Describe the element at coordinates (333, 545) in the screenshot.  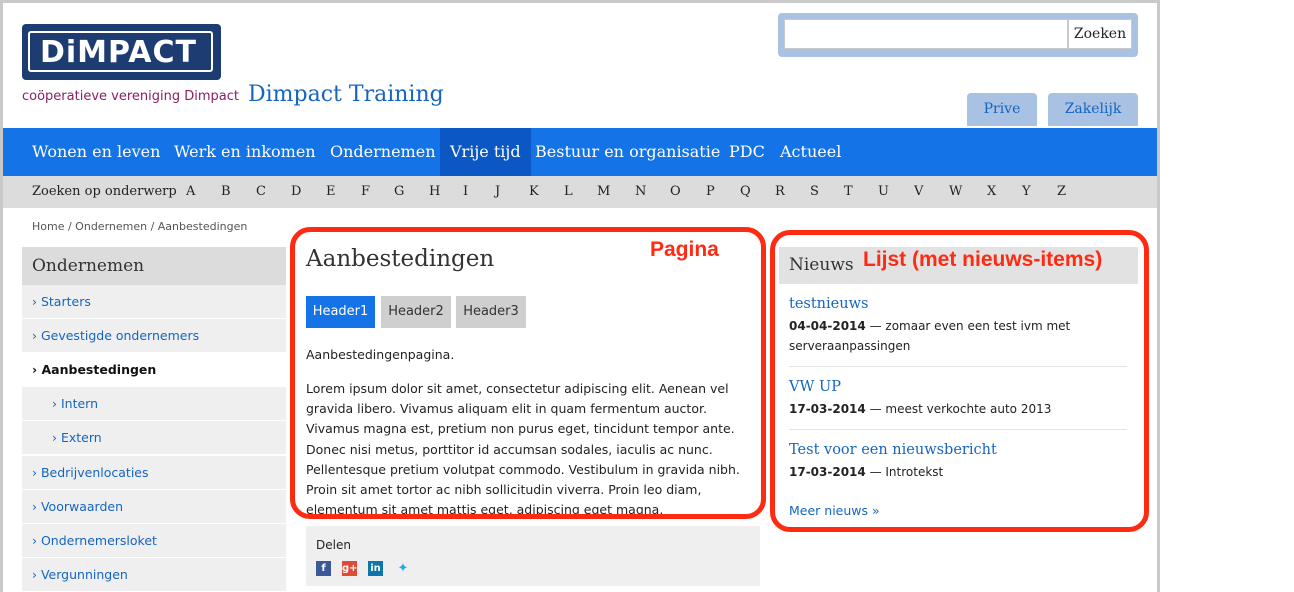
I see `share-label: Delen` at that location.